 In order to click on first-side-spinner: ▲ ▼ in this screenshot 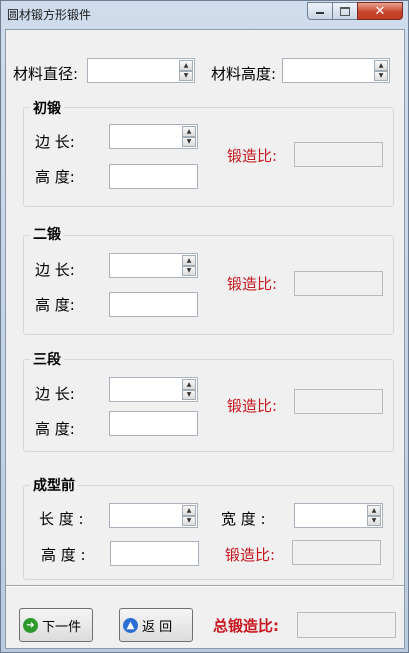, I will do `click(189, 136)`.